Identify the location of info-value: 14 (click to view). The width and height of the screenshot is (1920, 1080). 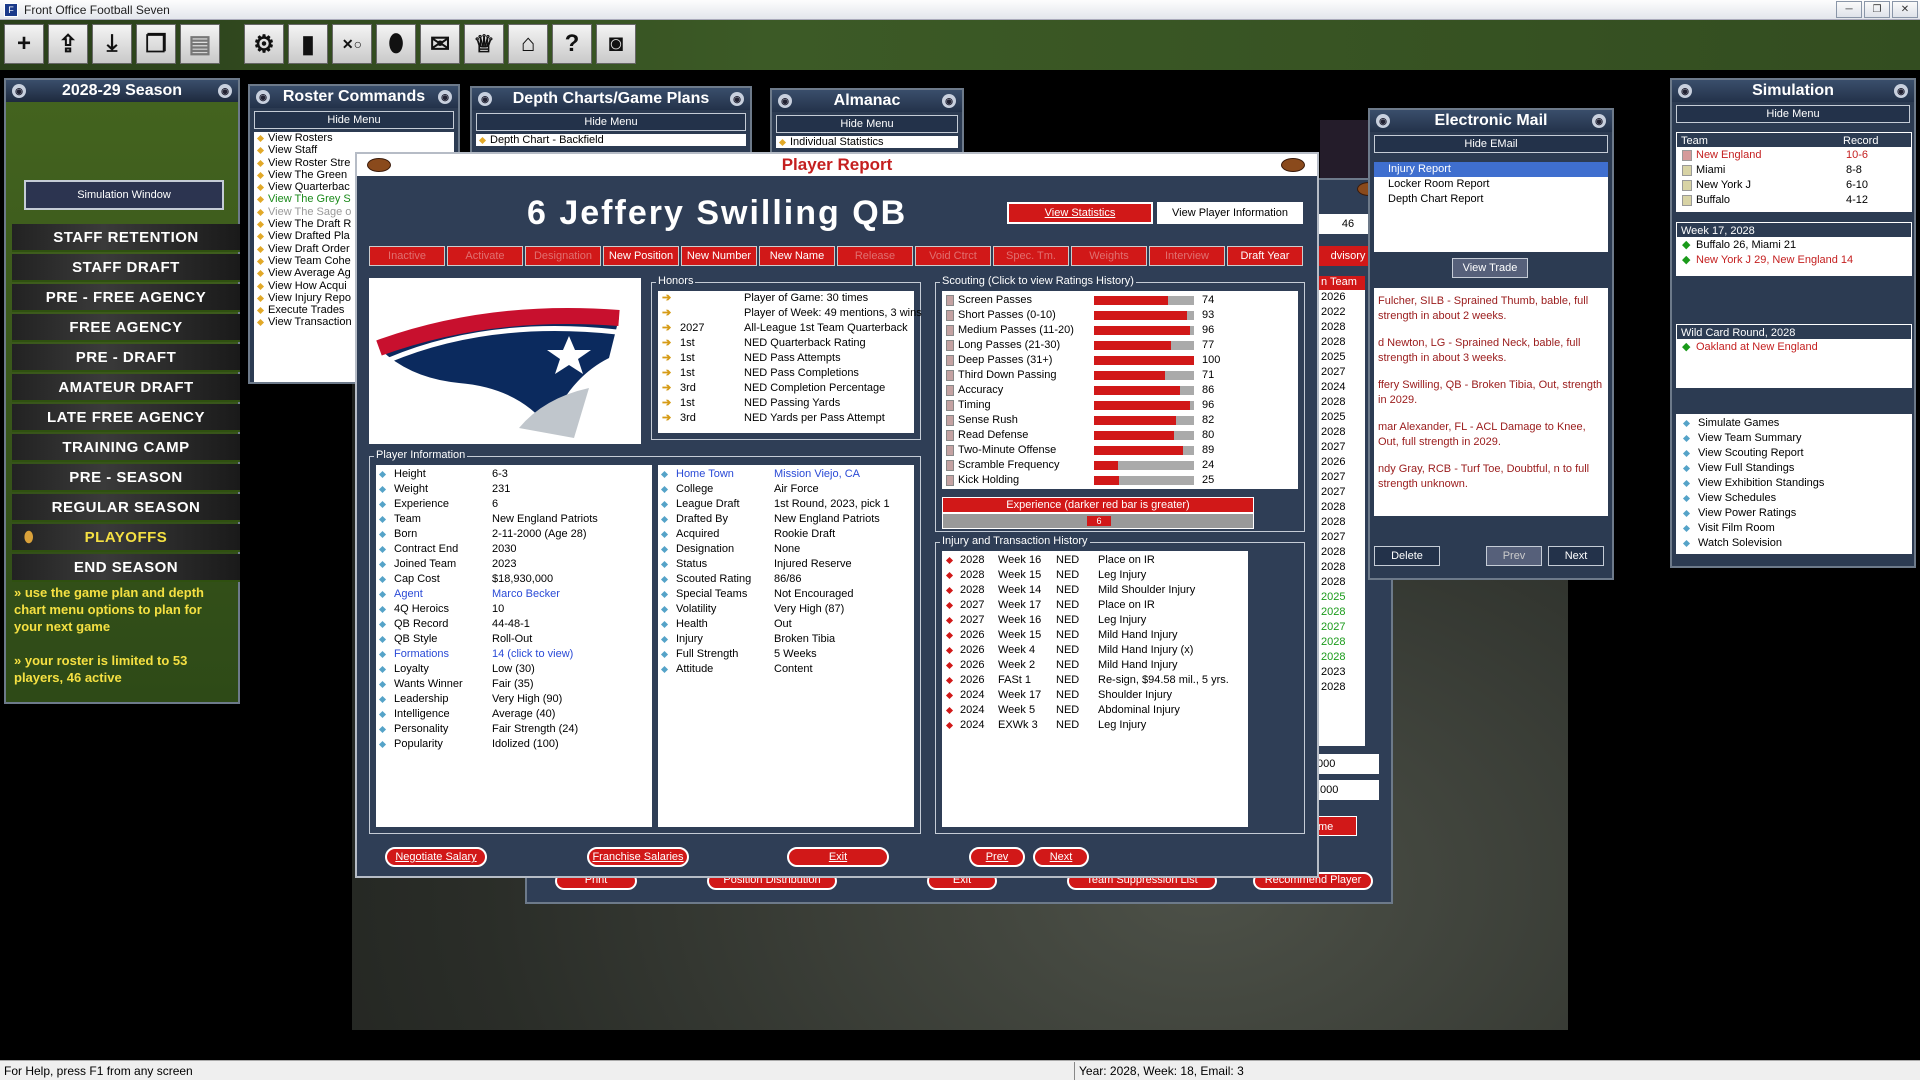
(532, 654).